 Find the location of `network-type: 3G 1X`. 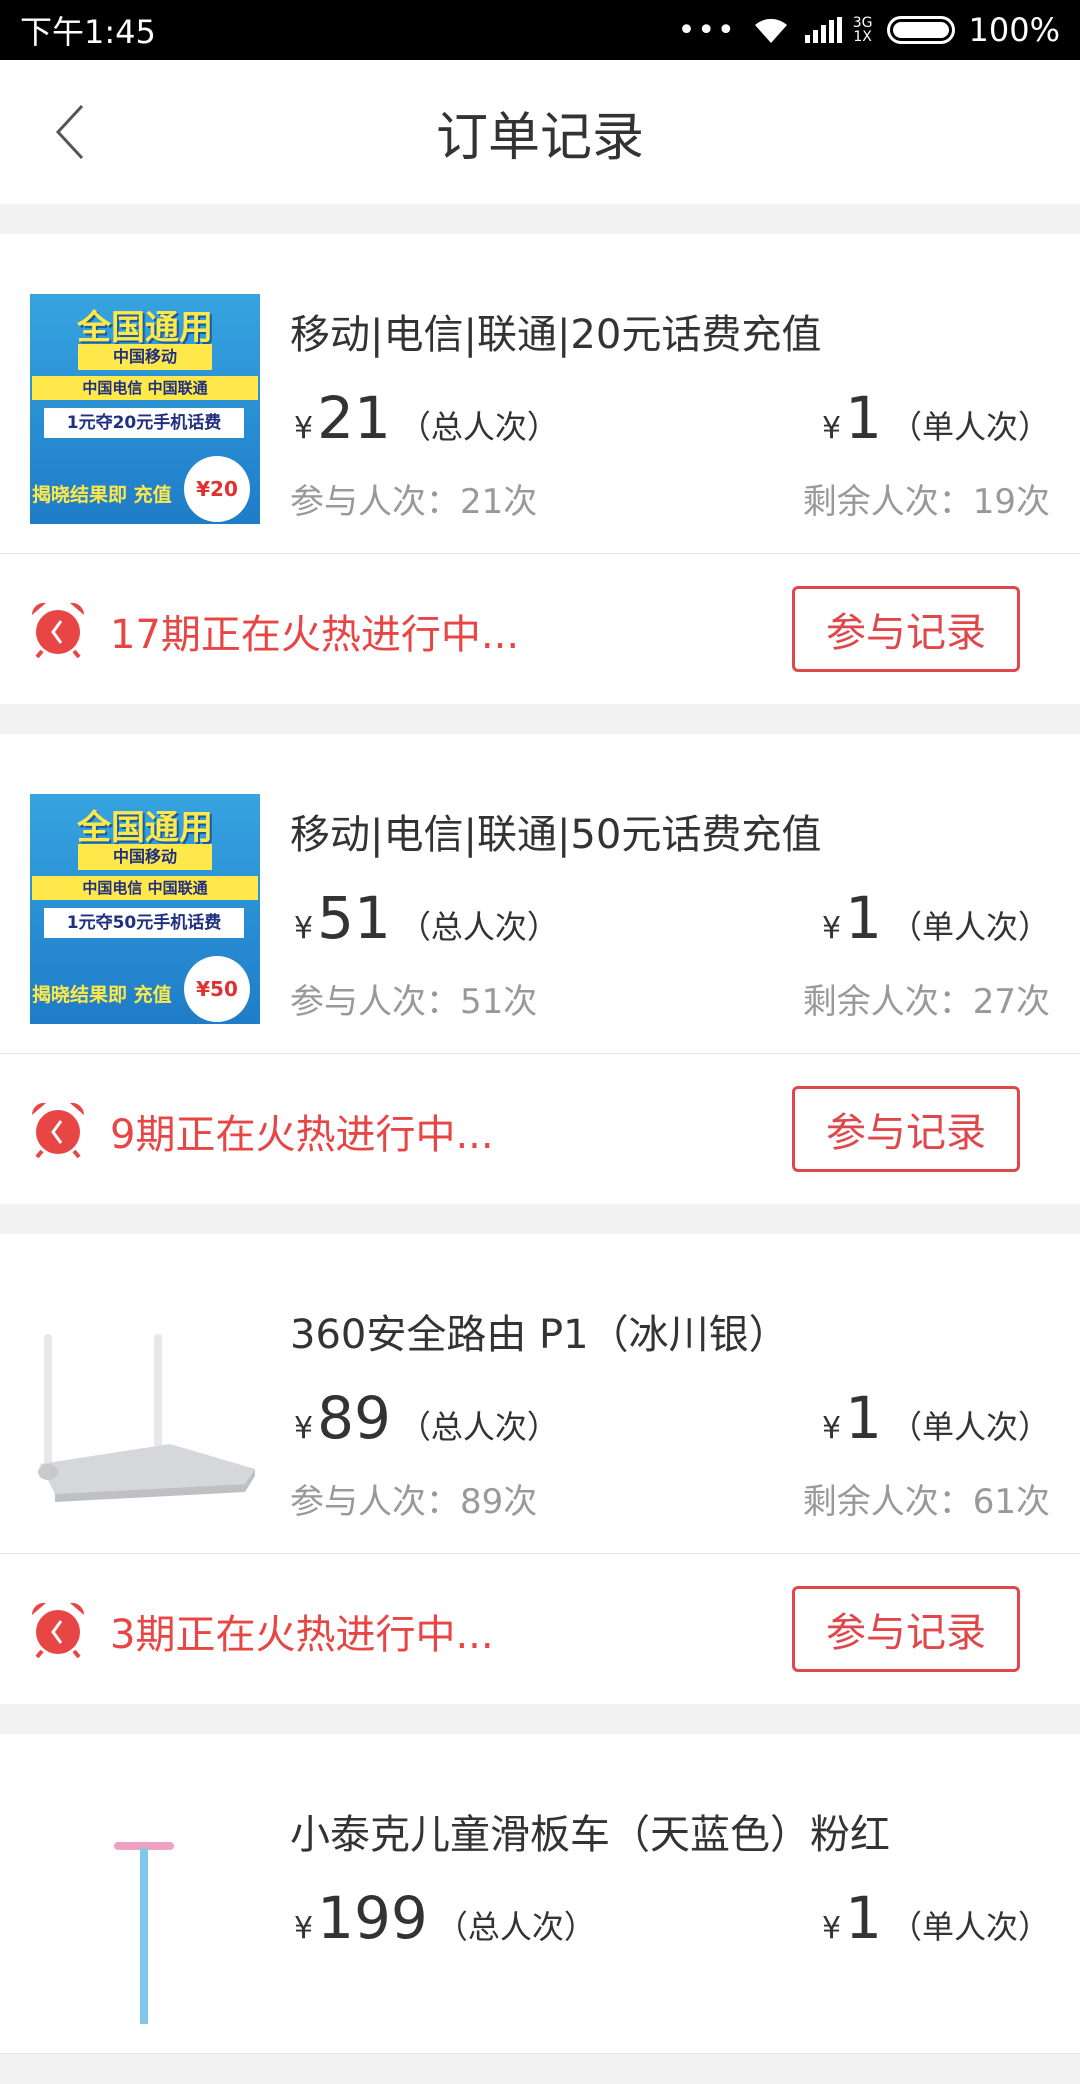

network-type: 3G 1X is located at coordinates (863, 30).